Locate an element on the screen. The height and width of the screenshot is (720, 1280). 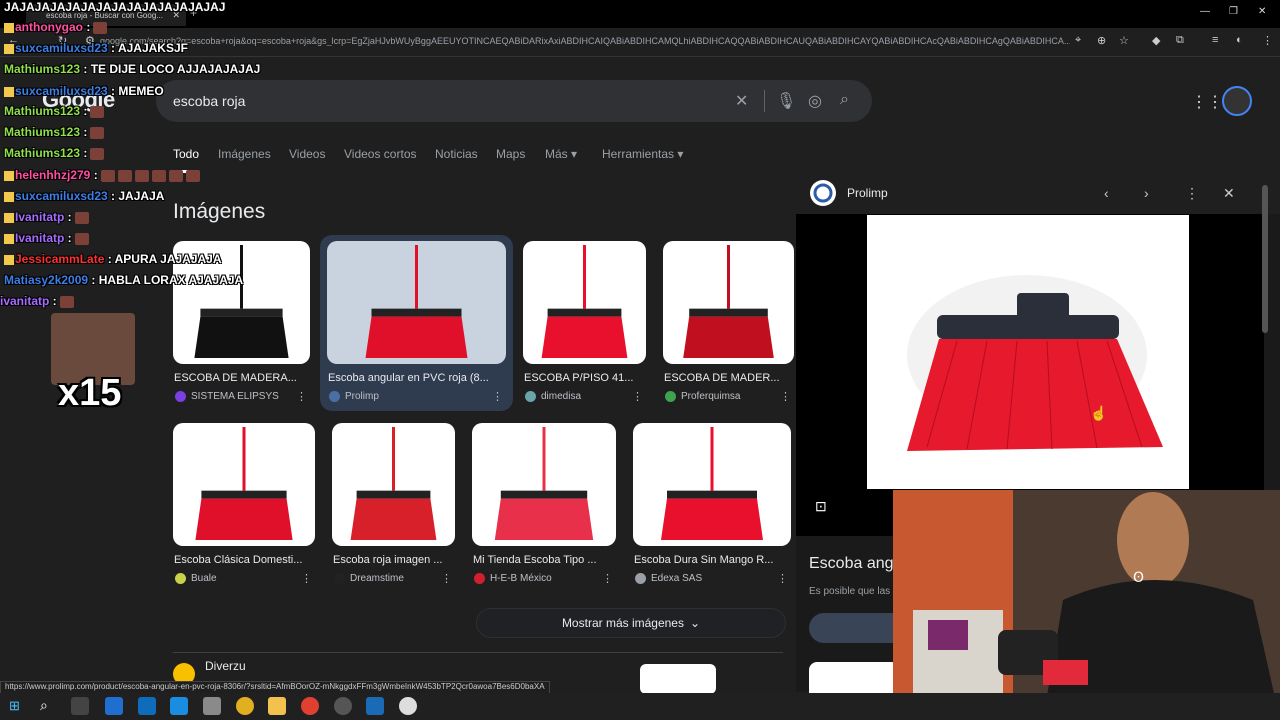
chevron-down-icon: ▾ is located at coordinates (680, 154).